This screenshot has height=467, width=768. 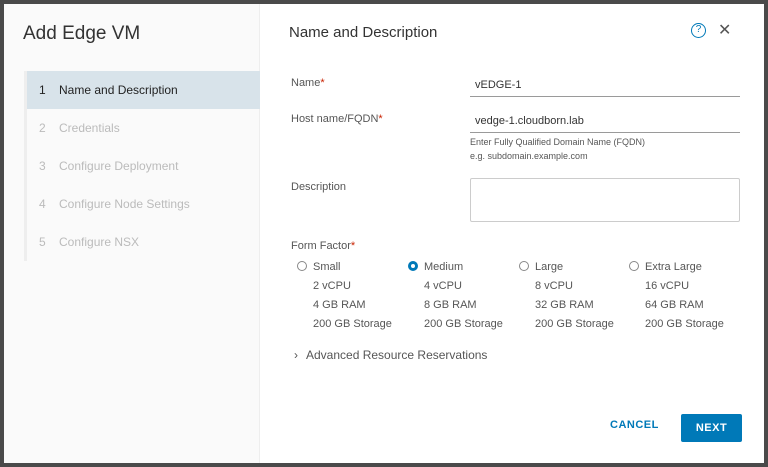 What do you see at coordinates (319, 187) in the screenshot?
I see `description-label: Description` at bounding box center [319, 187].